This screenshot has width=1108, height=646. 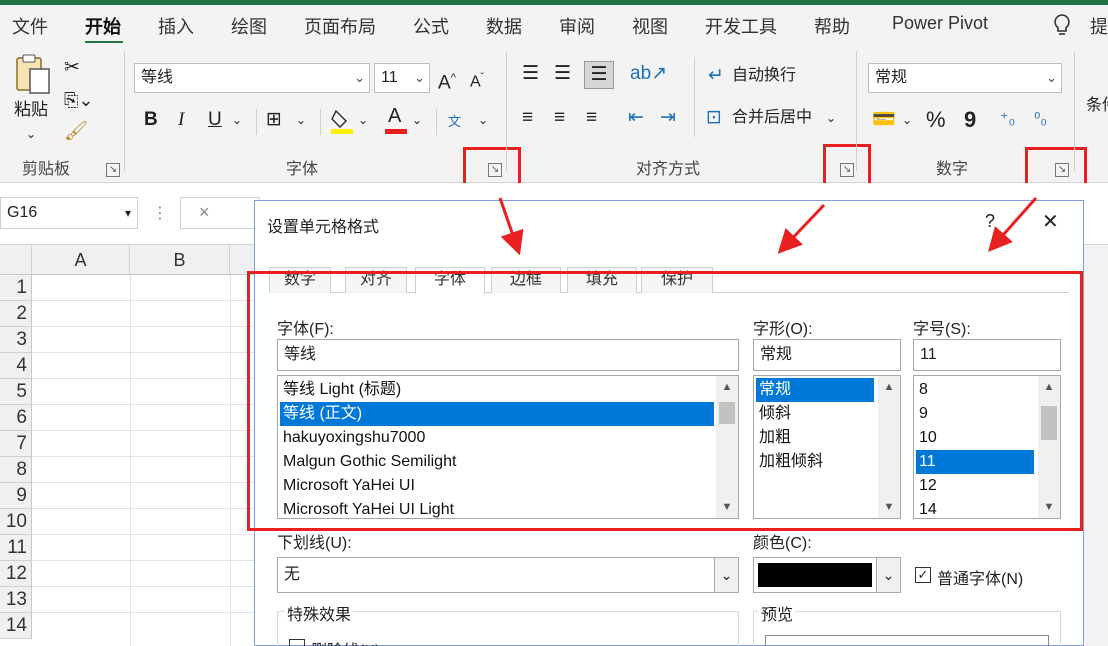 What do you see at coordinates (801, 228) in the screenshot?
I see `arrow-alignment-launcher` at bounding box center [801, 228].